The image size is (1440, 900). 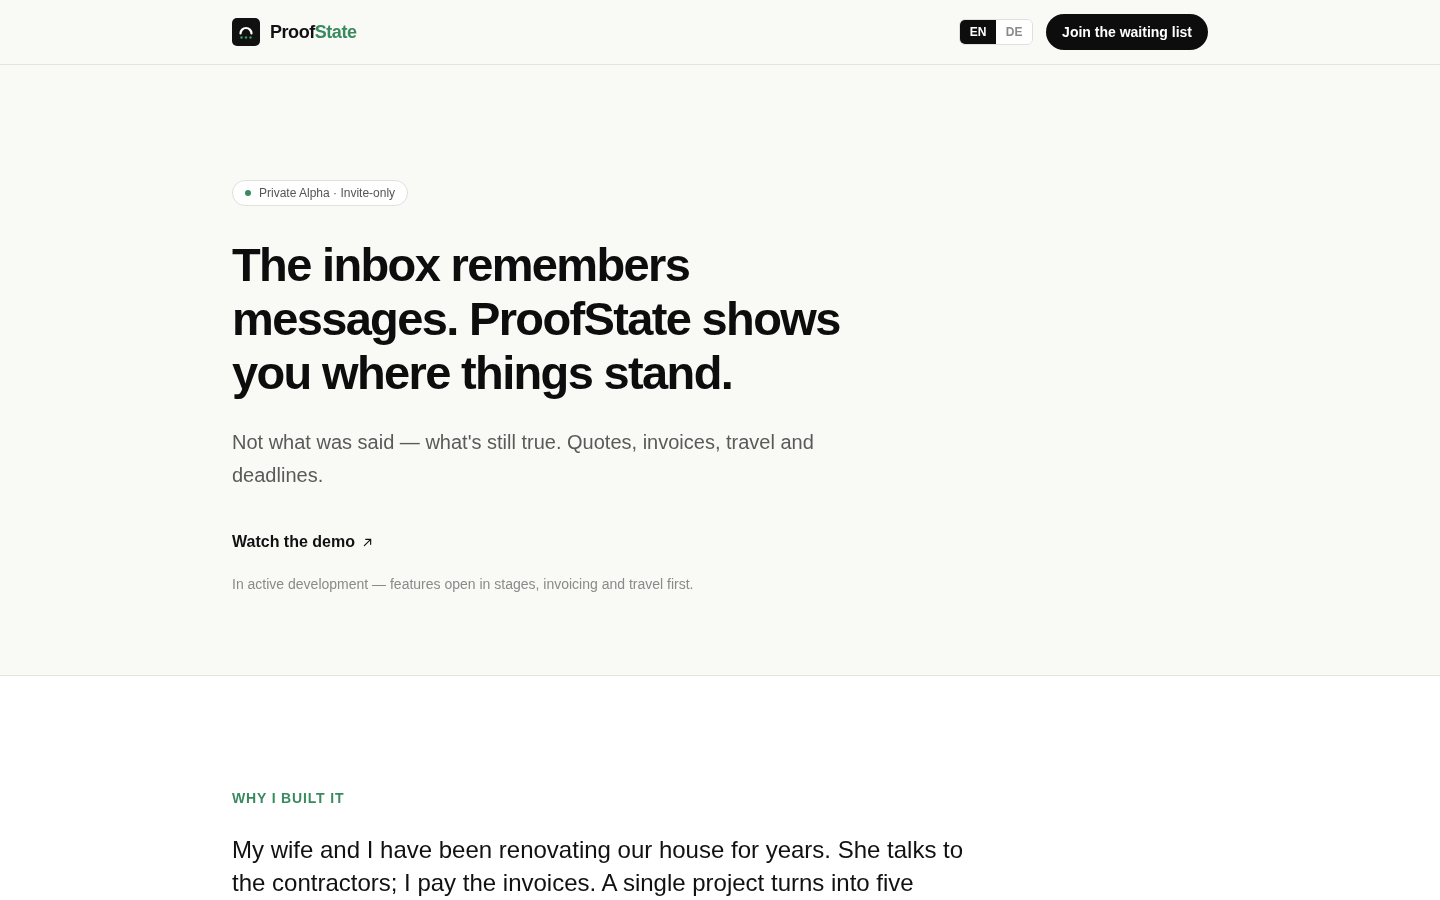 What do you see at coordinates (978, 32) in the screenshot?
I see `language-tab: EN` at bounding box center [978, 32].